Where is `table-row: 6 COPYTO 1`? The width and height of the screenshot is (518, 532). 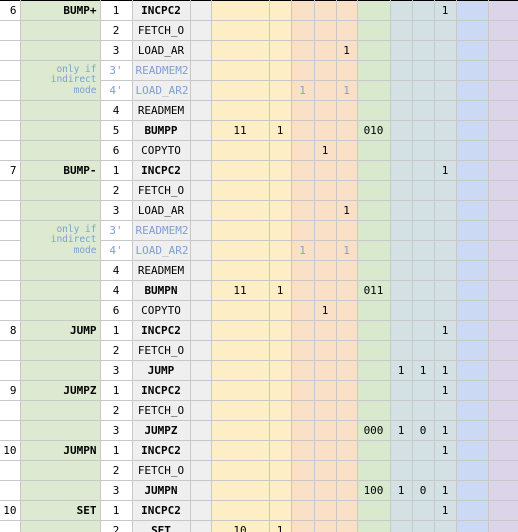
table-row: 6 COPYTO 1 is located at coordinates (259, 310).